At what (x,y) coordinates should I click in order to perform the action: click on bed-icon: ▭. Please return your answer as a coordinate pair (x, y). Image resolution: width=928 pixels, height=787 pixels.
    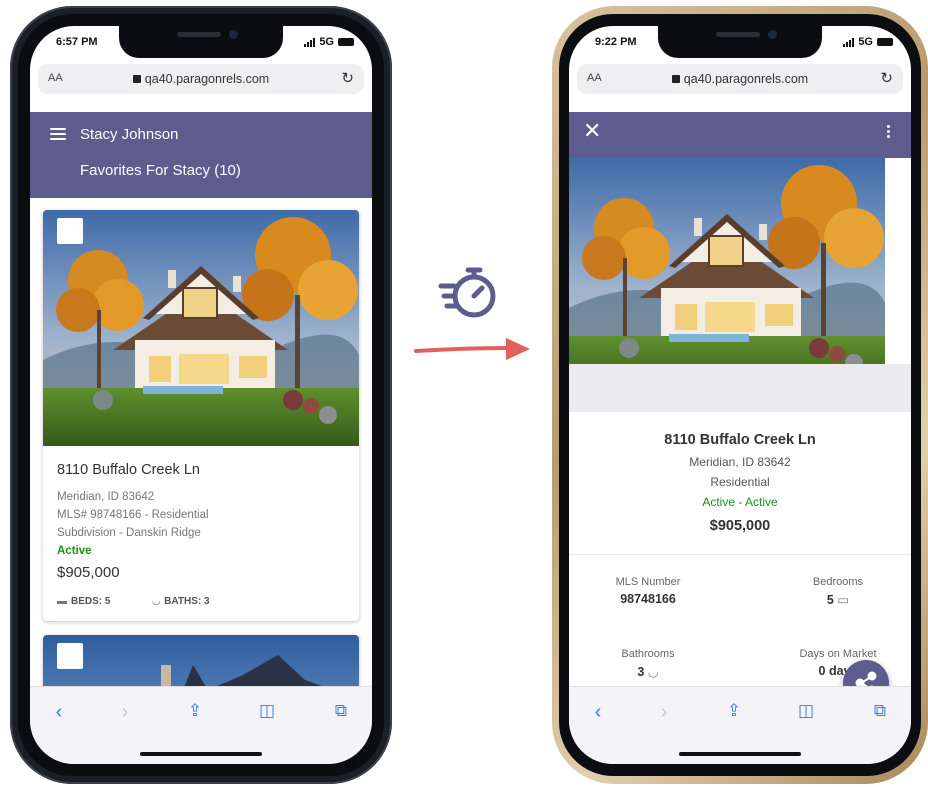
    Looking at the image, I should click on (843, 600).